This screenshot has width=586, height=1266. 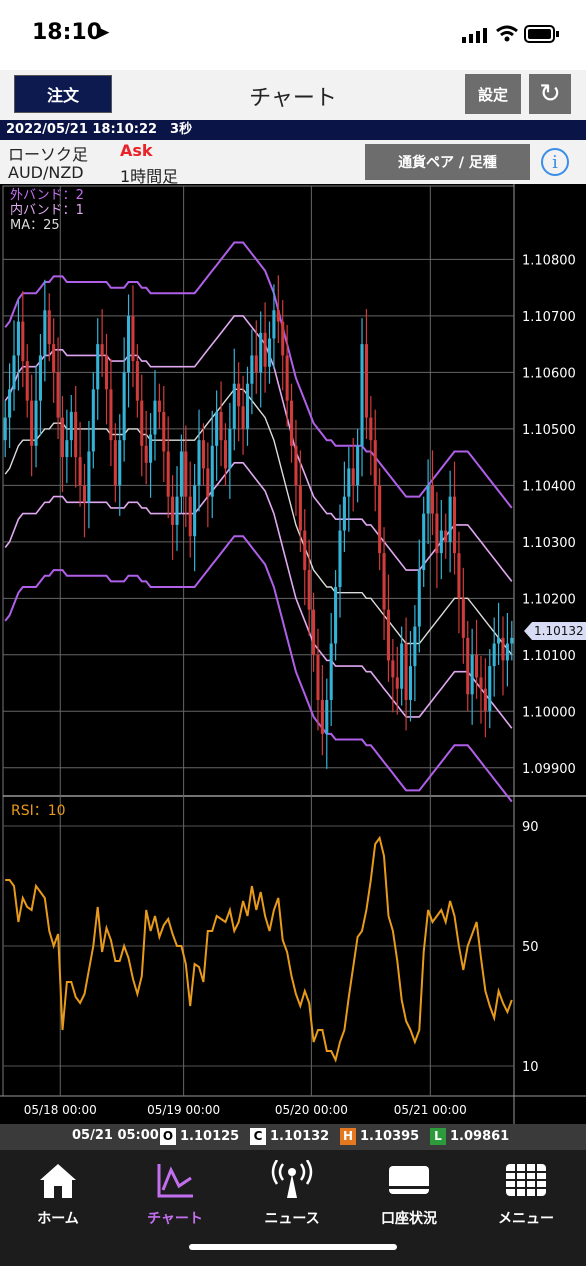 I want to click on ohlc-time: 05/21 05:00, so click(x=115, y=1135).